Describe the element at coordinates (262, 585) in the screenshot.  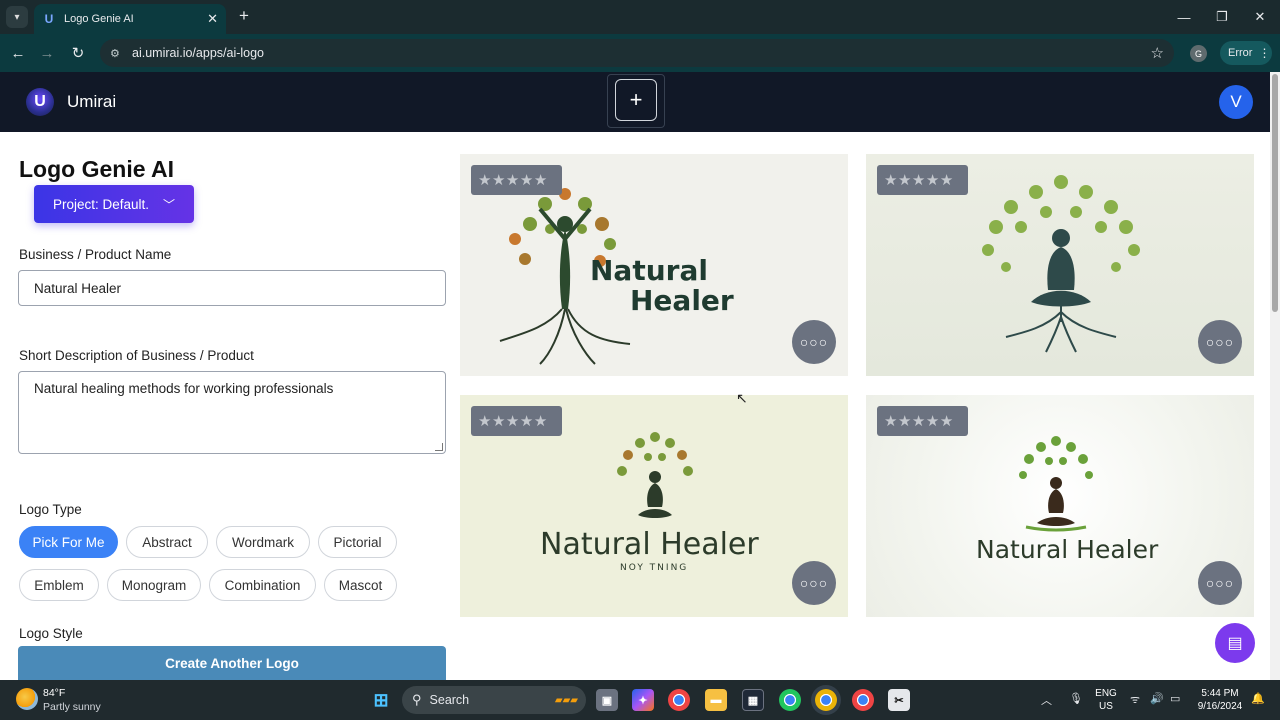
I see `type-chip-combination: Combination` at that location.